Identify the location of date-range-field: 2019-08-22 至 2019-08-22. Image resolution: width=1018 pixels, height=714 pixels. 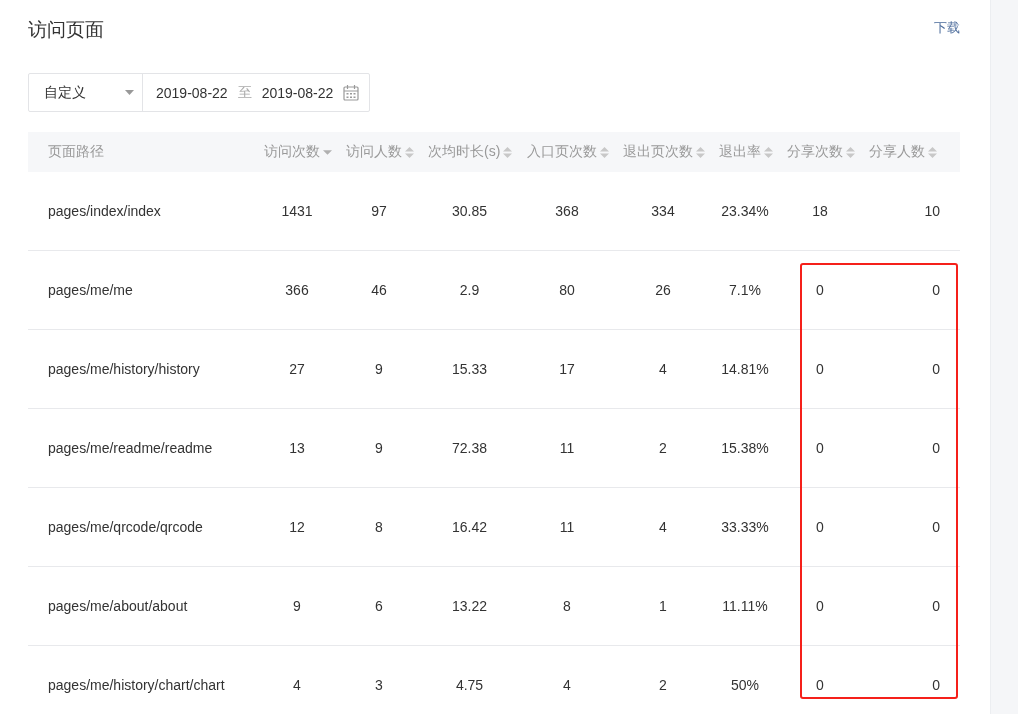
(256, 92).